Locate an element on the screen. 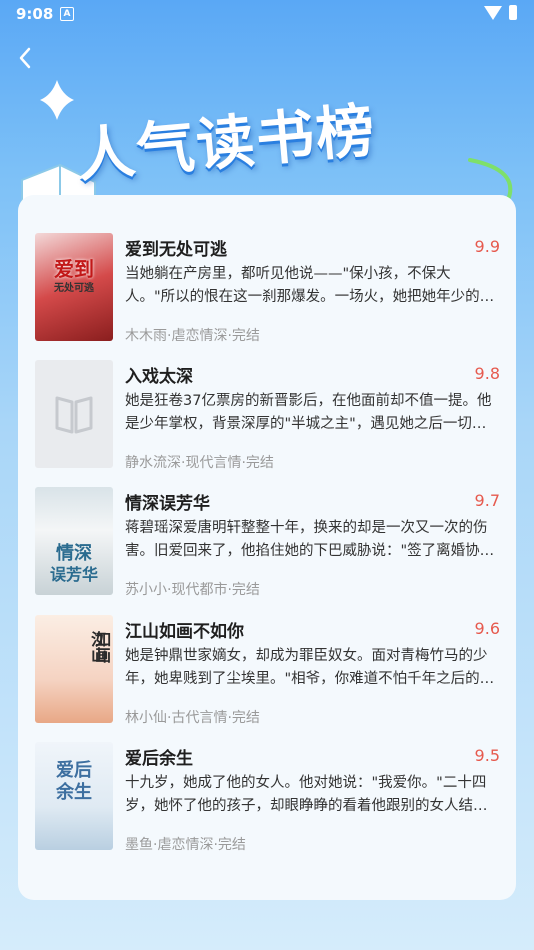 The width and height of the screenshot is (534, 950). book-score: 9.9 is located at coordinates (487, 246).